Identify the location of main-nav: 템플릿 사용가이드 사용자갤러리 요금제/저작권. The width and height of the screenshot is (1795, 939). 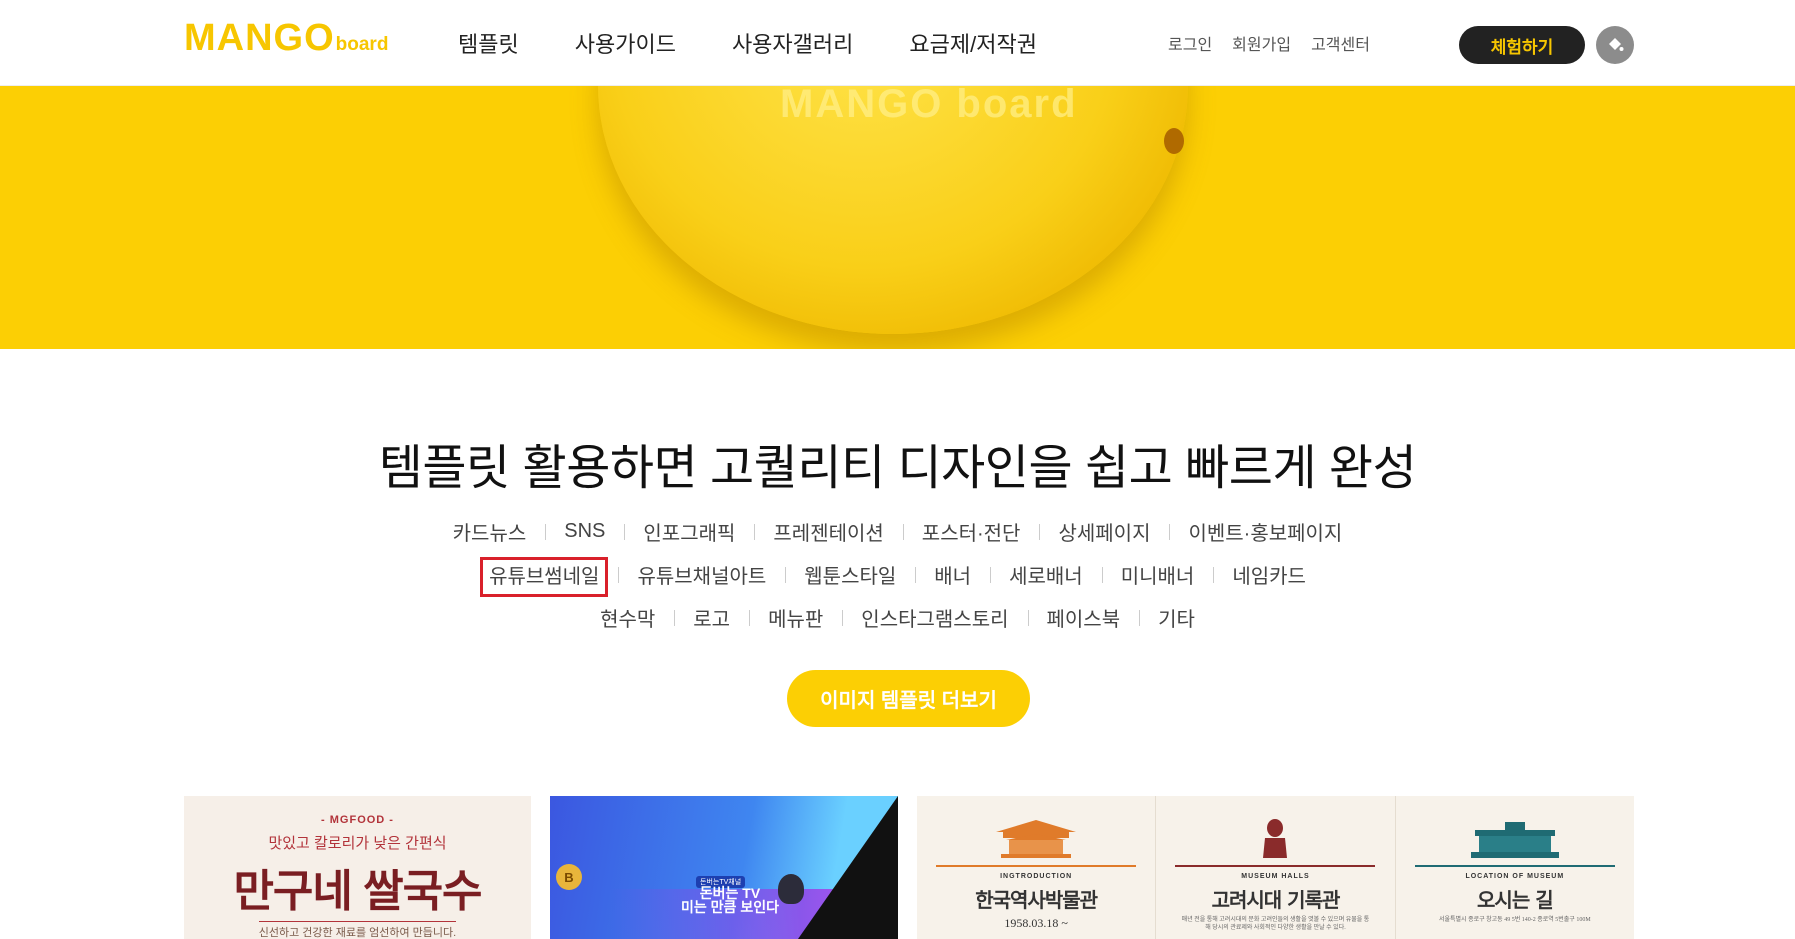
(747, 43).